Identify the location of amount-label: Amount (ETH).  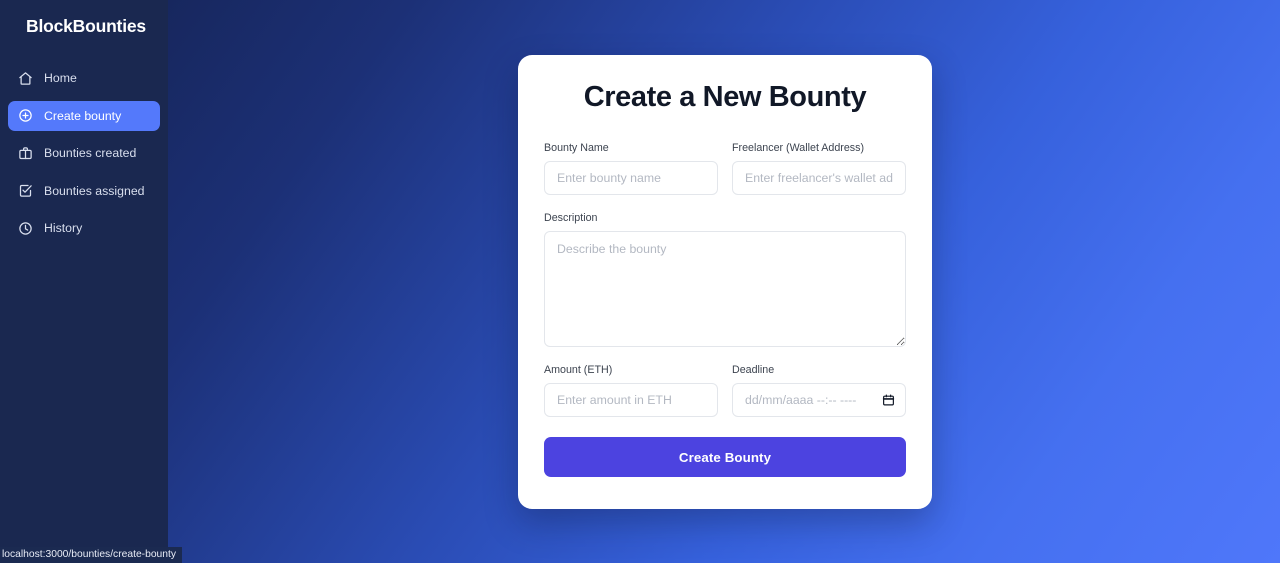
(578, 370).